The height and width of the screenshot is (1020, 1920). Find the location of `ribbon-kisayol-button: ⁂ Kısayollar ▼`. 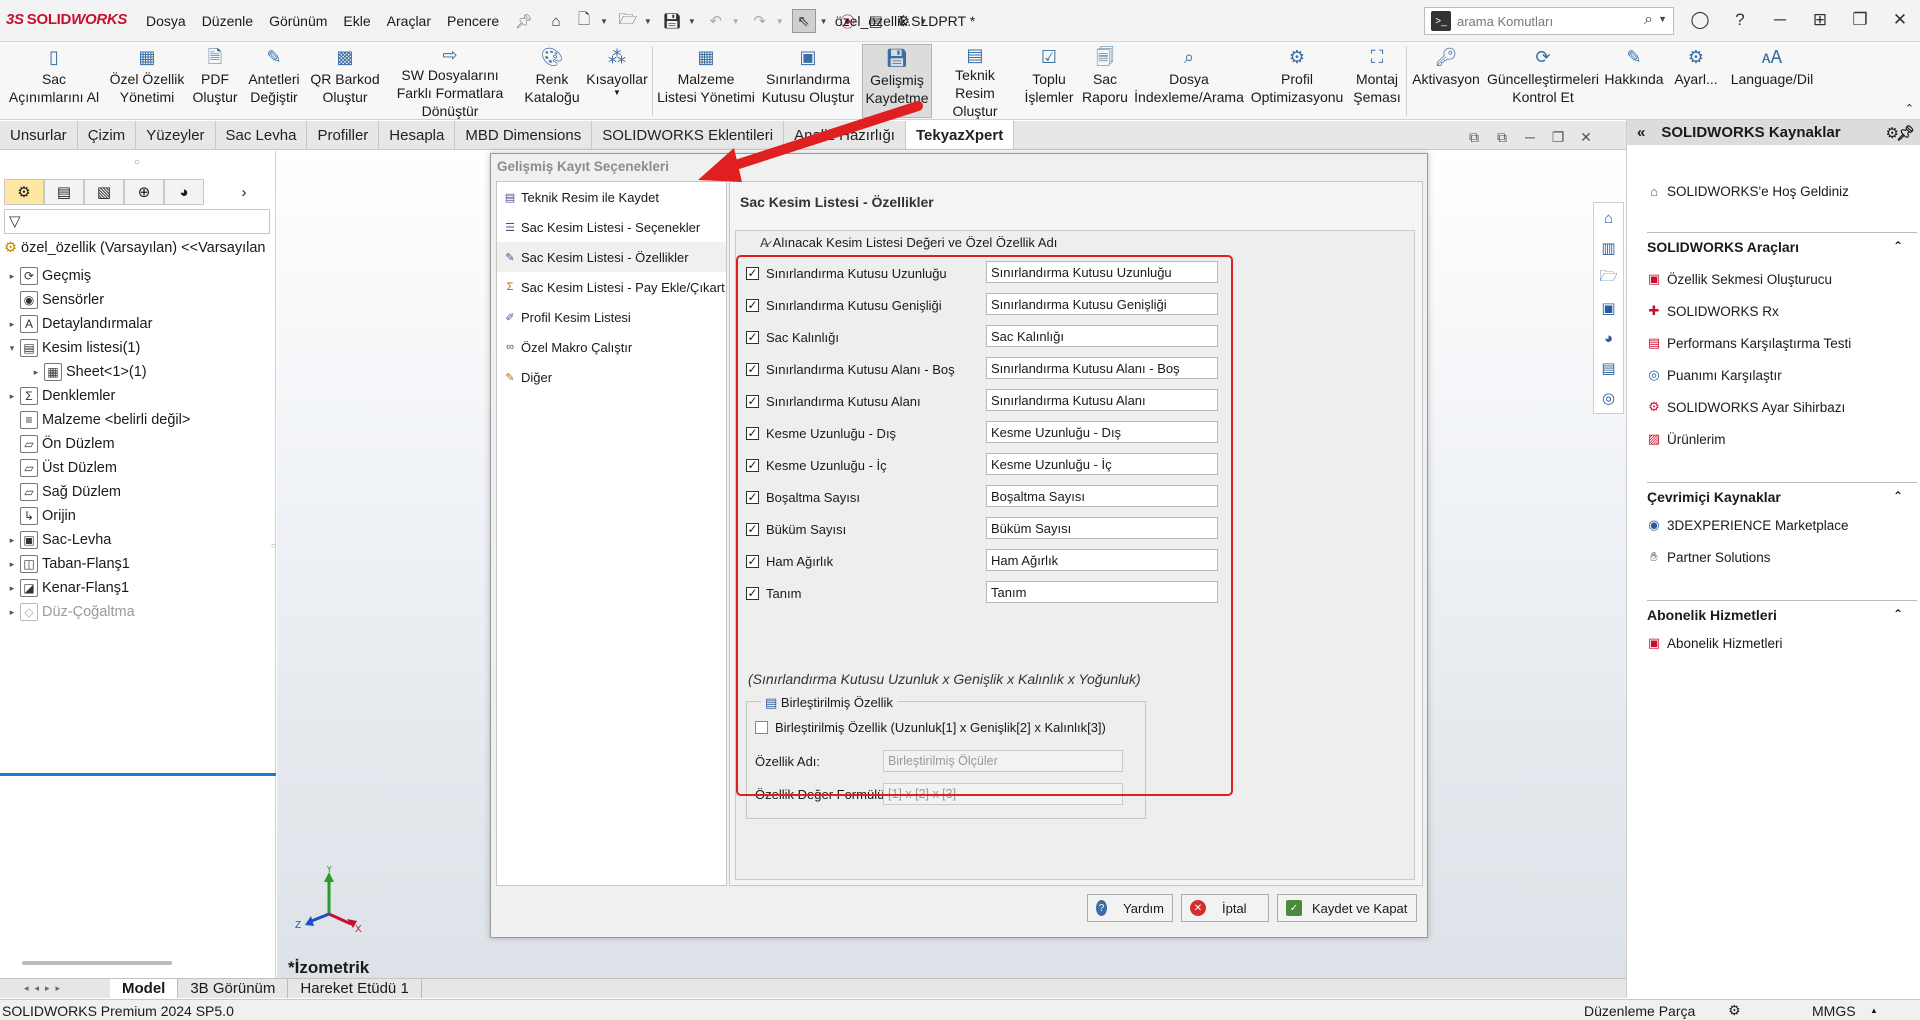

ribbon-kisayol-button: ⁂ Kısayollar ▼ is located at coordinates (617, 81).